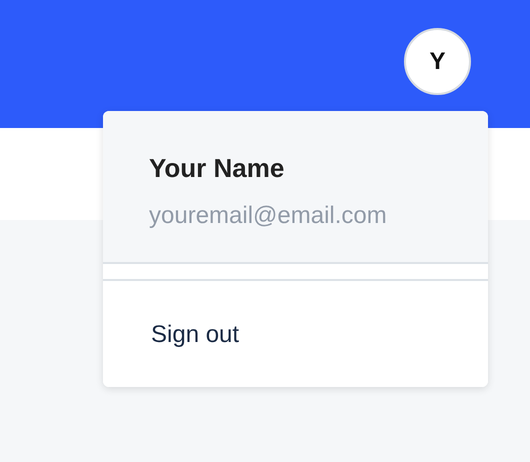 The image size is (530, 462). Describe the element at coordinates (268, 216) in the screenshot. I see `user-email: youremail@email.com` at that location.